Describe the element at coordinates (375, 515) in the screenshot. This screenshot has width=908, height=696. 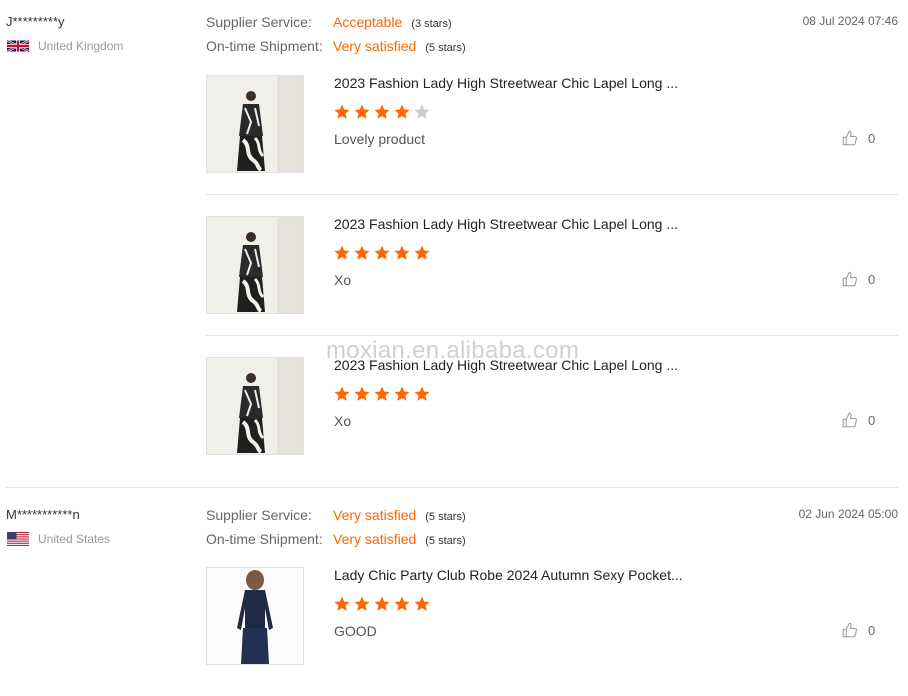
I see `supplier-service-value: Very satisfied` at that location.